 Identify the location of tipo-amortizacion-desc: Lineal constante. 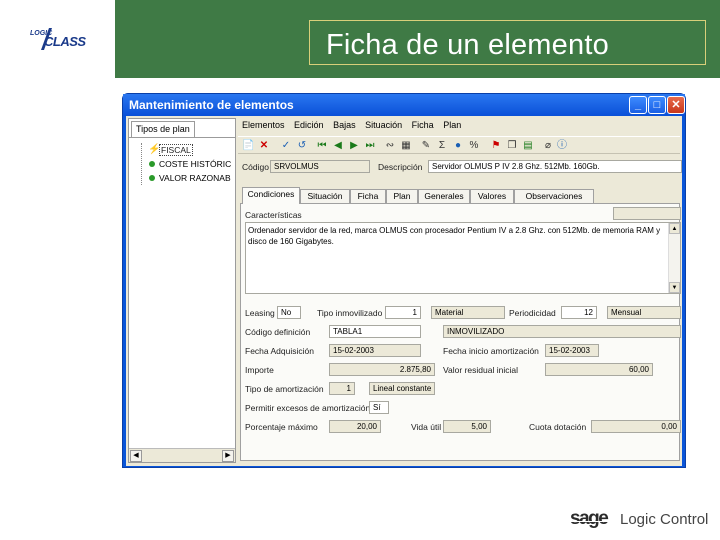
(402, 388).